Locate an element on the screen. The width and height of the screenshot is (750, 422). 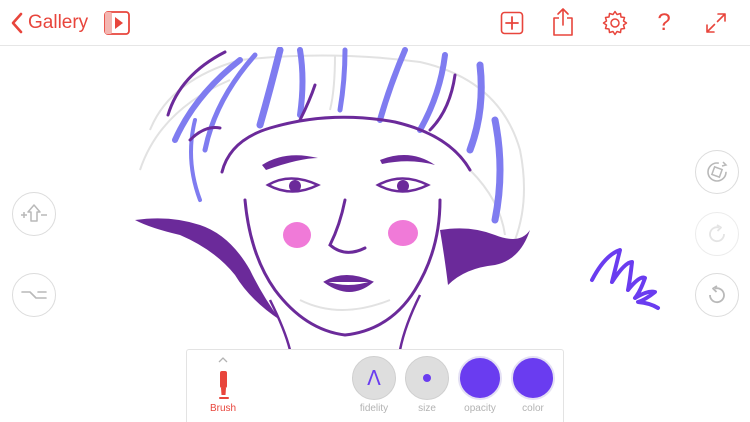
snap-icon is located at coordinates (34, 295).